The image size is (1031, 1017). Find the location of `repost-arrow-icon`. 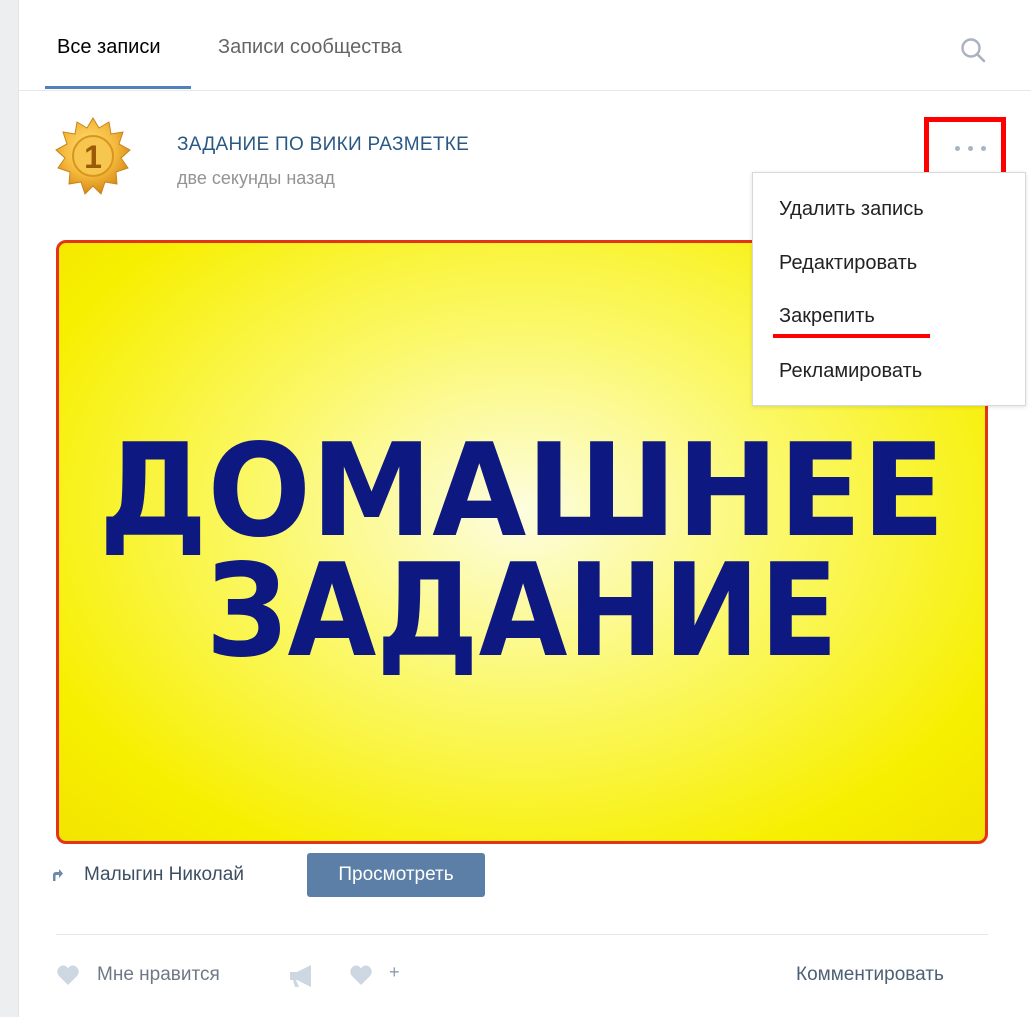

repost-arrow-icon is located at coordinates (58, 875).